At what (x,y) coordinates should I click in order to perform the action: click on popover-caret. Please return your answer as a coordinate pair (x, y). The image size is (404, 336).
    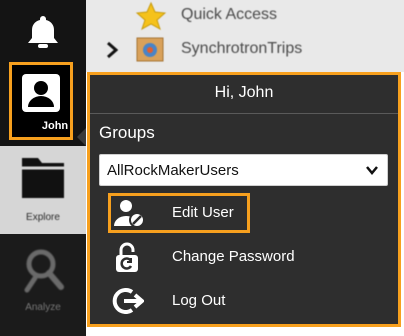
    Looking at the image, I should click on (81, 137).